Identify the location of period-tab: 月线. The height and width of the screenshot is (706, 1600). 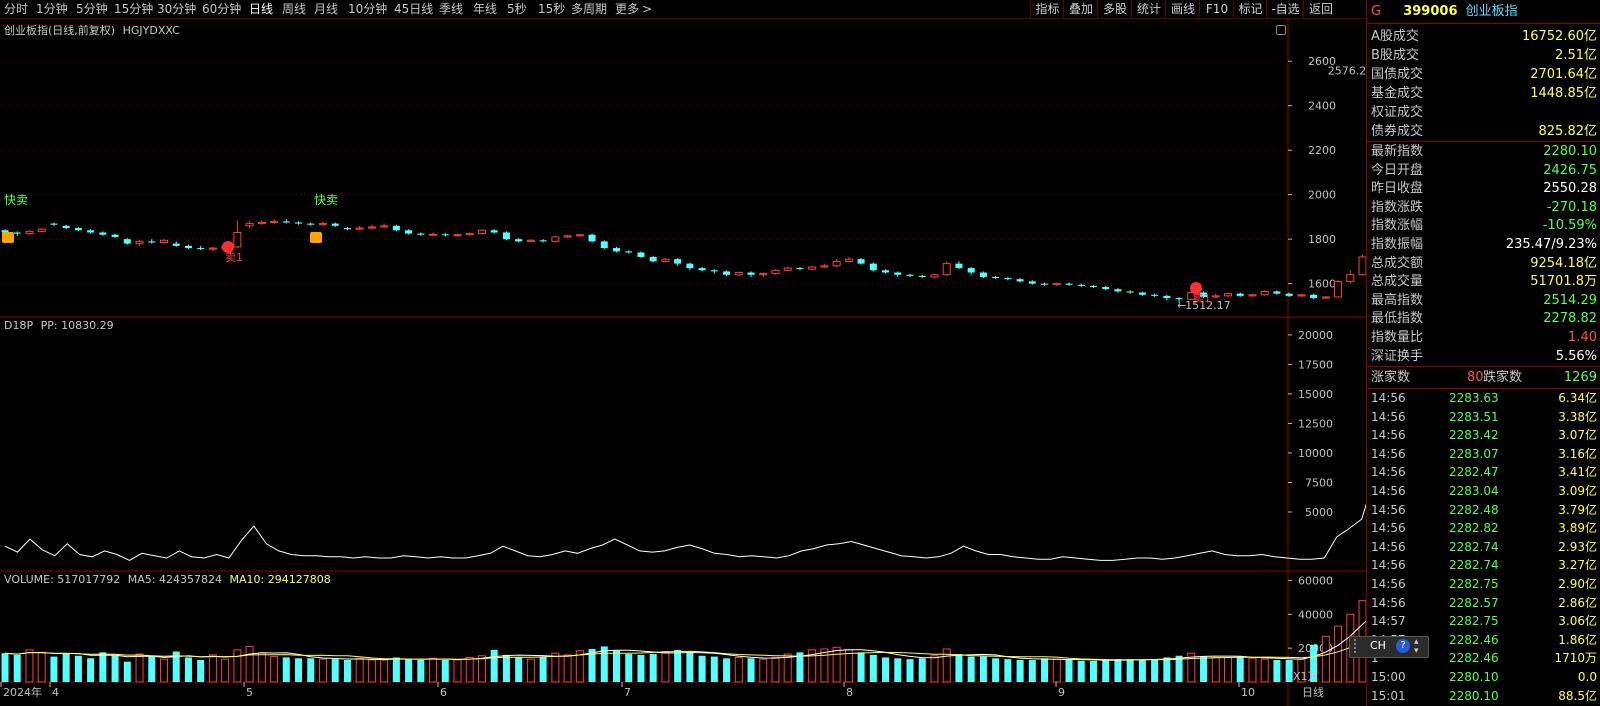
(326, 9).